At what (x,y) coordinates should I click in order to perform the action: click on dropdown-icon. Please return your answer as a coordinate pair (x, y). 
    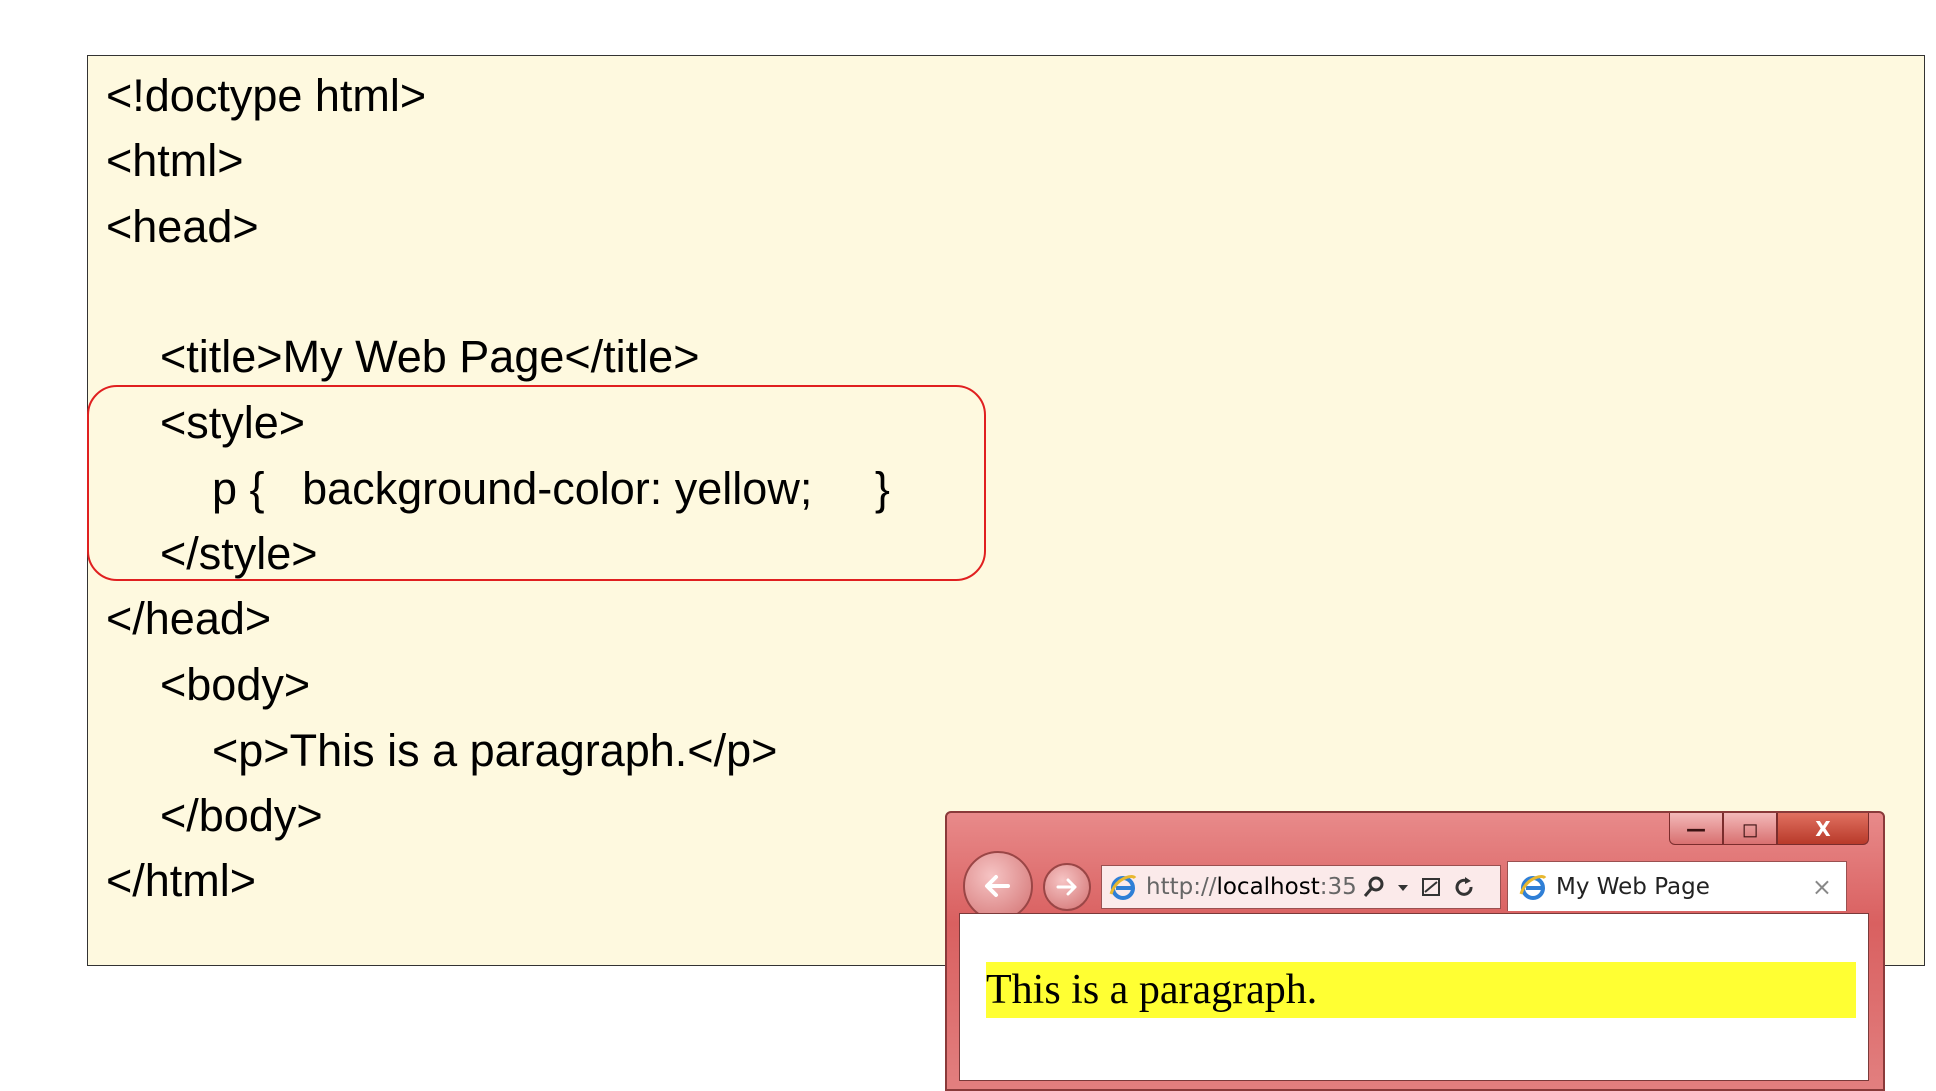
    Looking at the image, I should click on (1403, 887).